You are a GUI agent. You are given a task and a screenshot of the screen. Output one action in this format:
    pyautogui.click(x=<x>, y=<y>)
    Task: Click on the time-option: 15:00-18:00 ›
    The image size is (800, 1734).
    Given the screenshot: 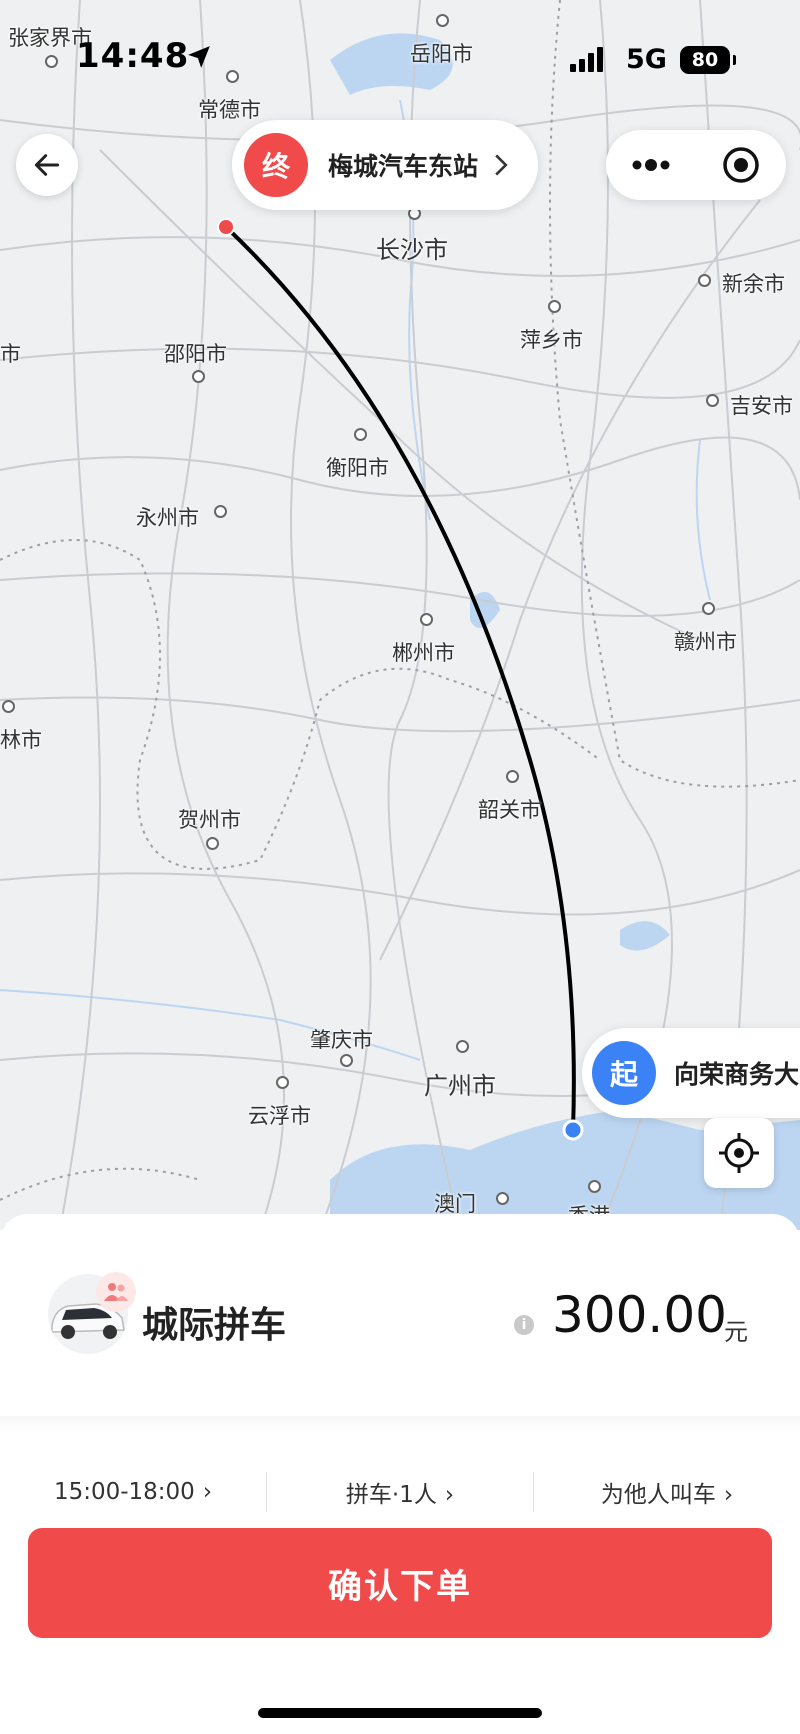 What is the action you would take?
    pyautogui.click(x=133, y=1492)
    